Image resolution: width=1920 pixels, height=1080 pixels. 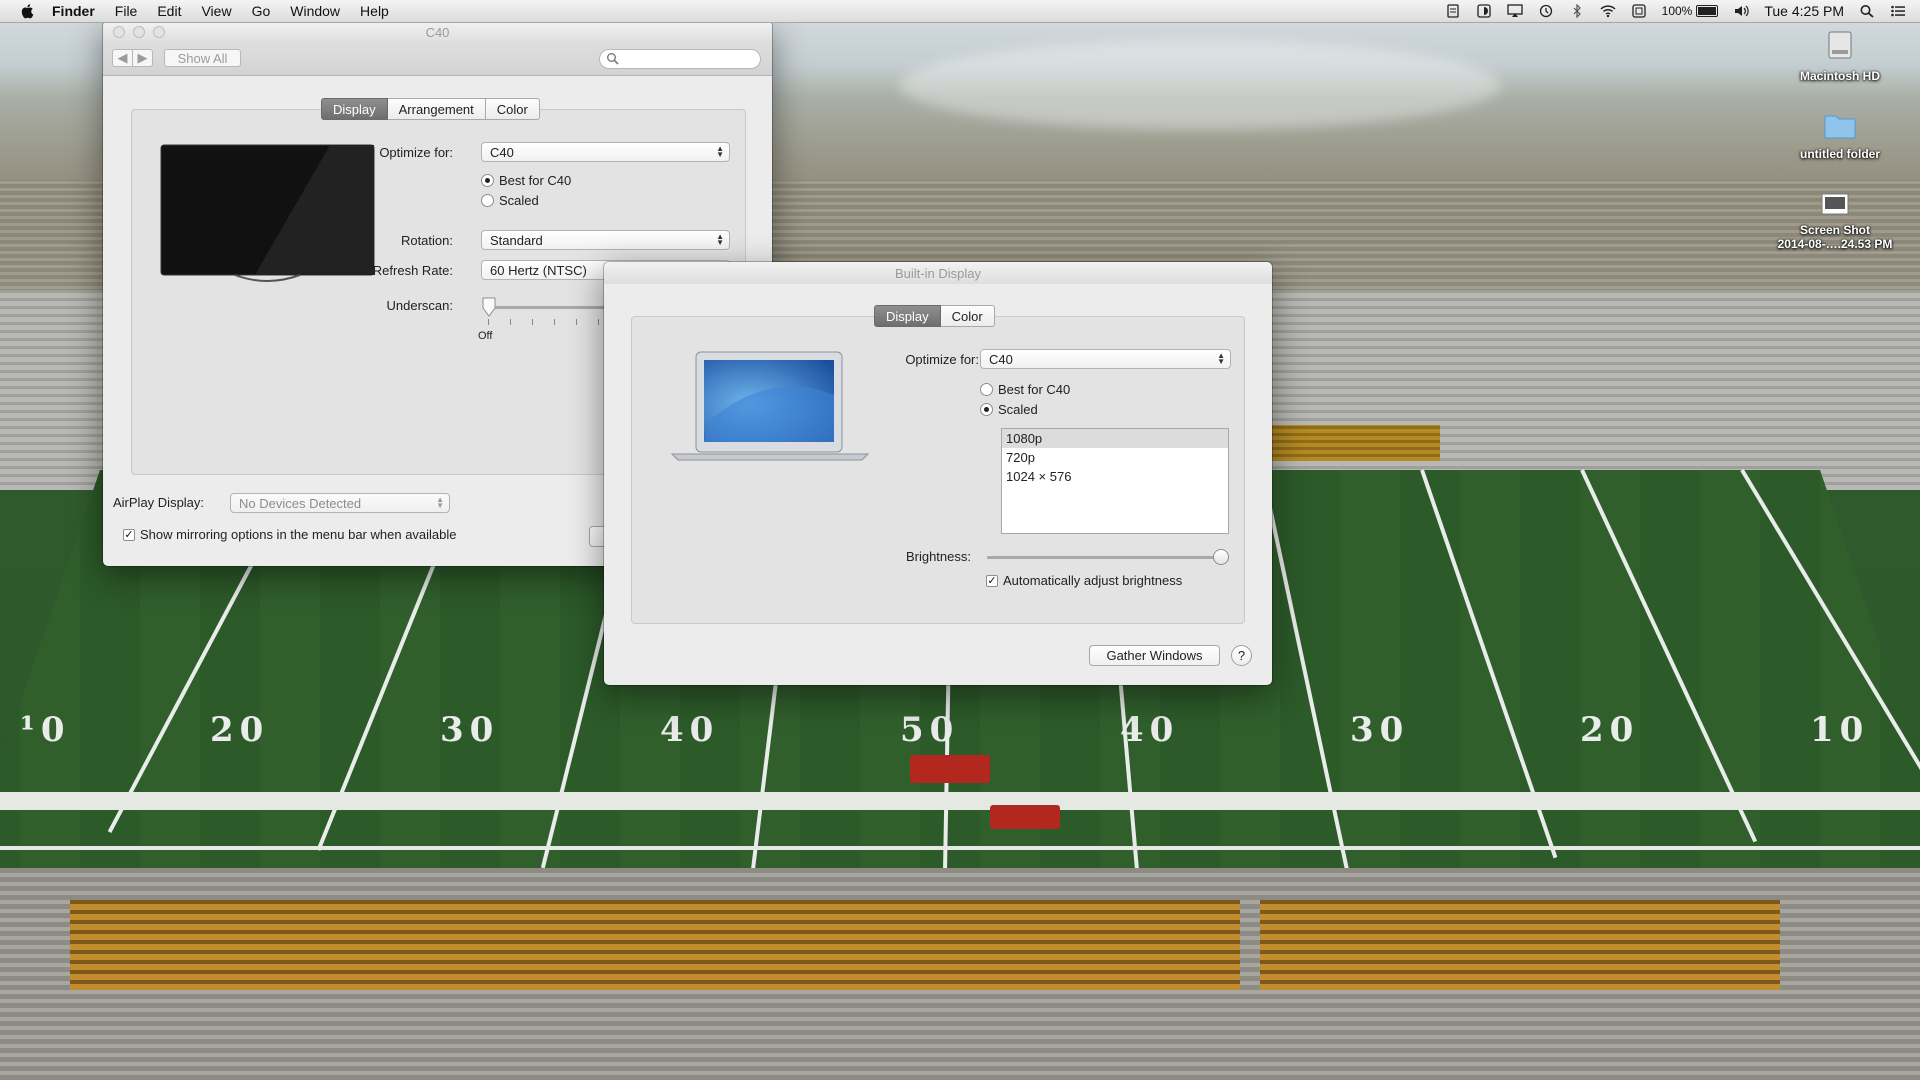 I want to click on airplay-display-value: No Devices Detected, so click(x=300, y=503).